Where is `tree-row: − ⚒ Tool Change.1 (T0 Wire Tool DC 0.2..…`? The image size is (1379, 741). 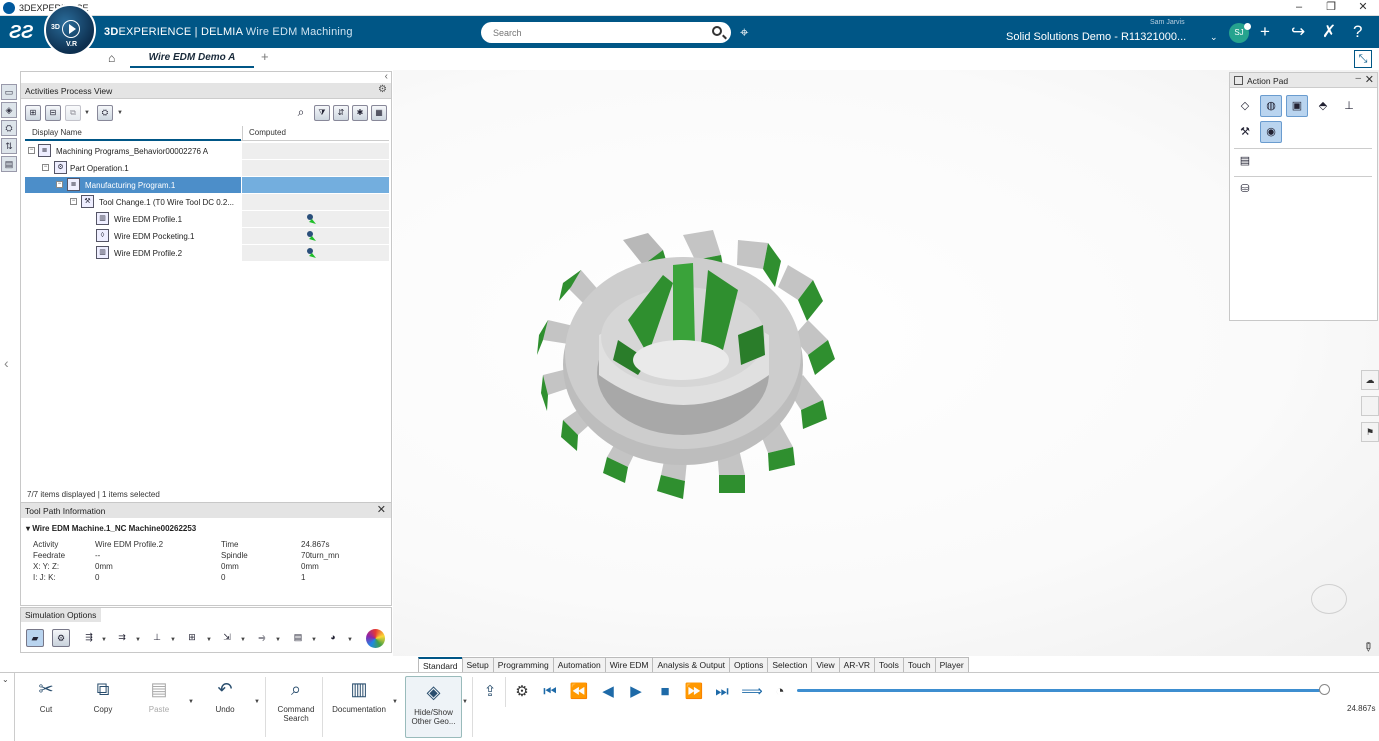 tree-row: − ⚒ Tool Change.1 (T0 Wire Tool DC 0.2..… is located at coordinates (207, 202).